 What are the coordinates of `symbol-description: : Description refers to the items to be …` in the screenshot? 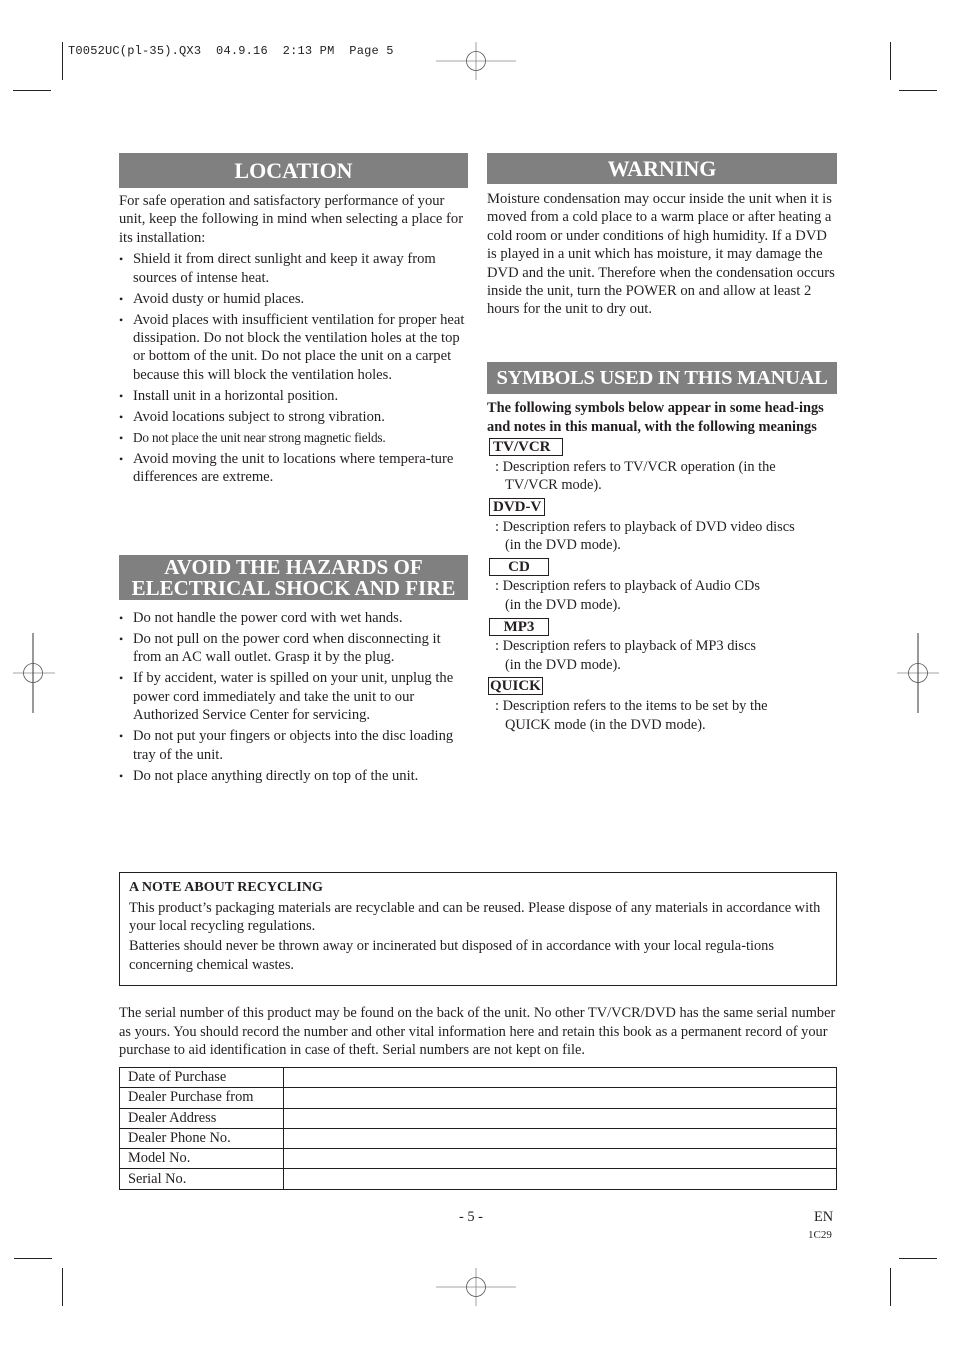 It's located at (666, 715).